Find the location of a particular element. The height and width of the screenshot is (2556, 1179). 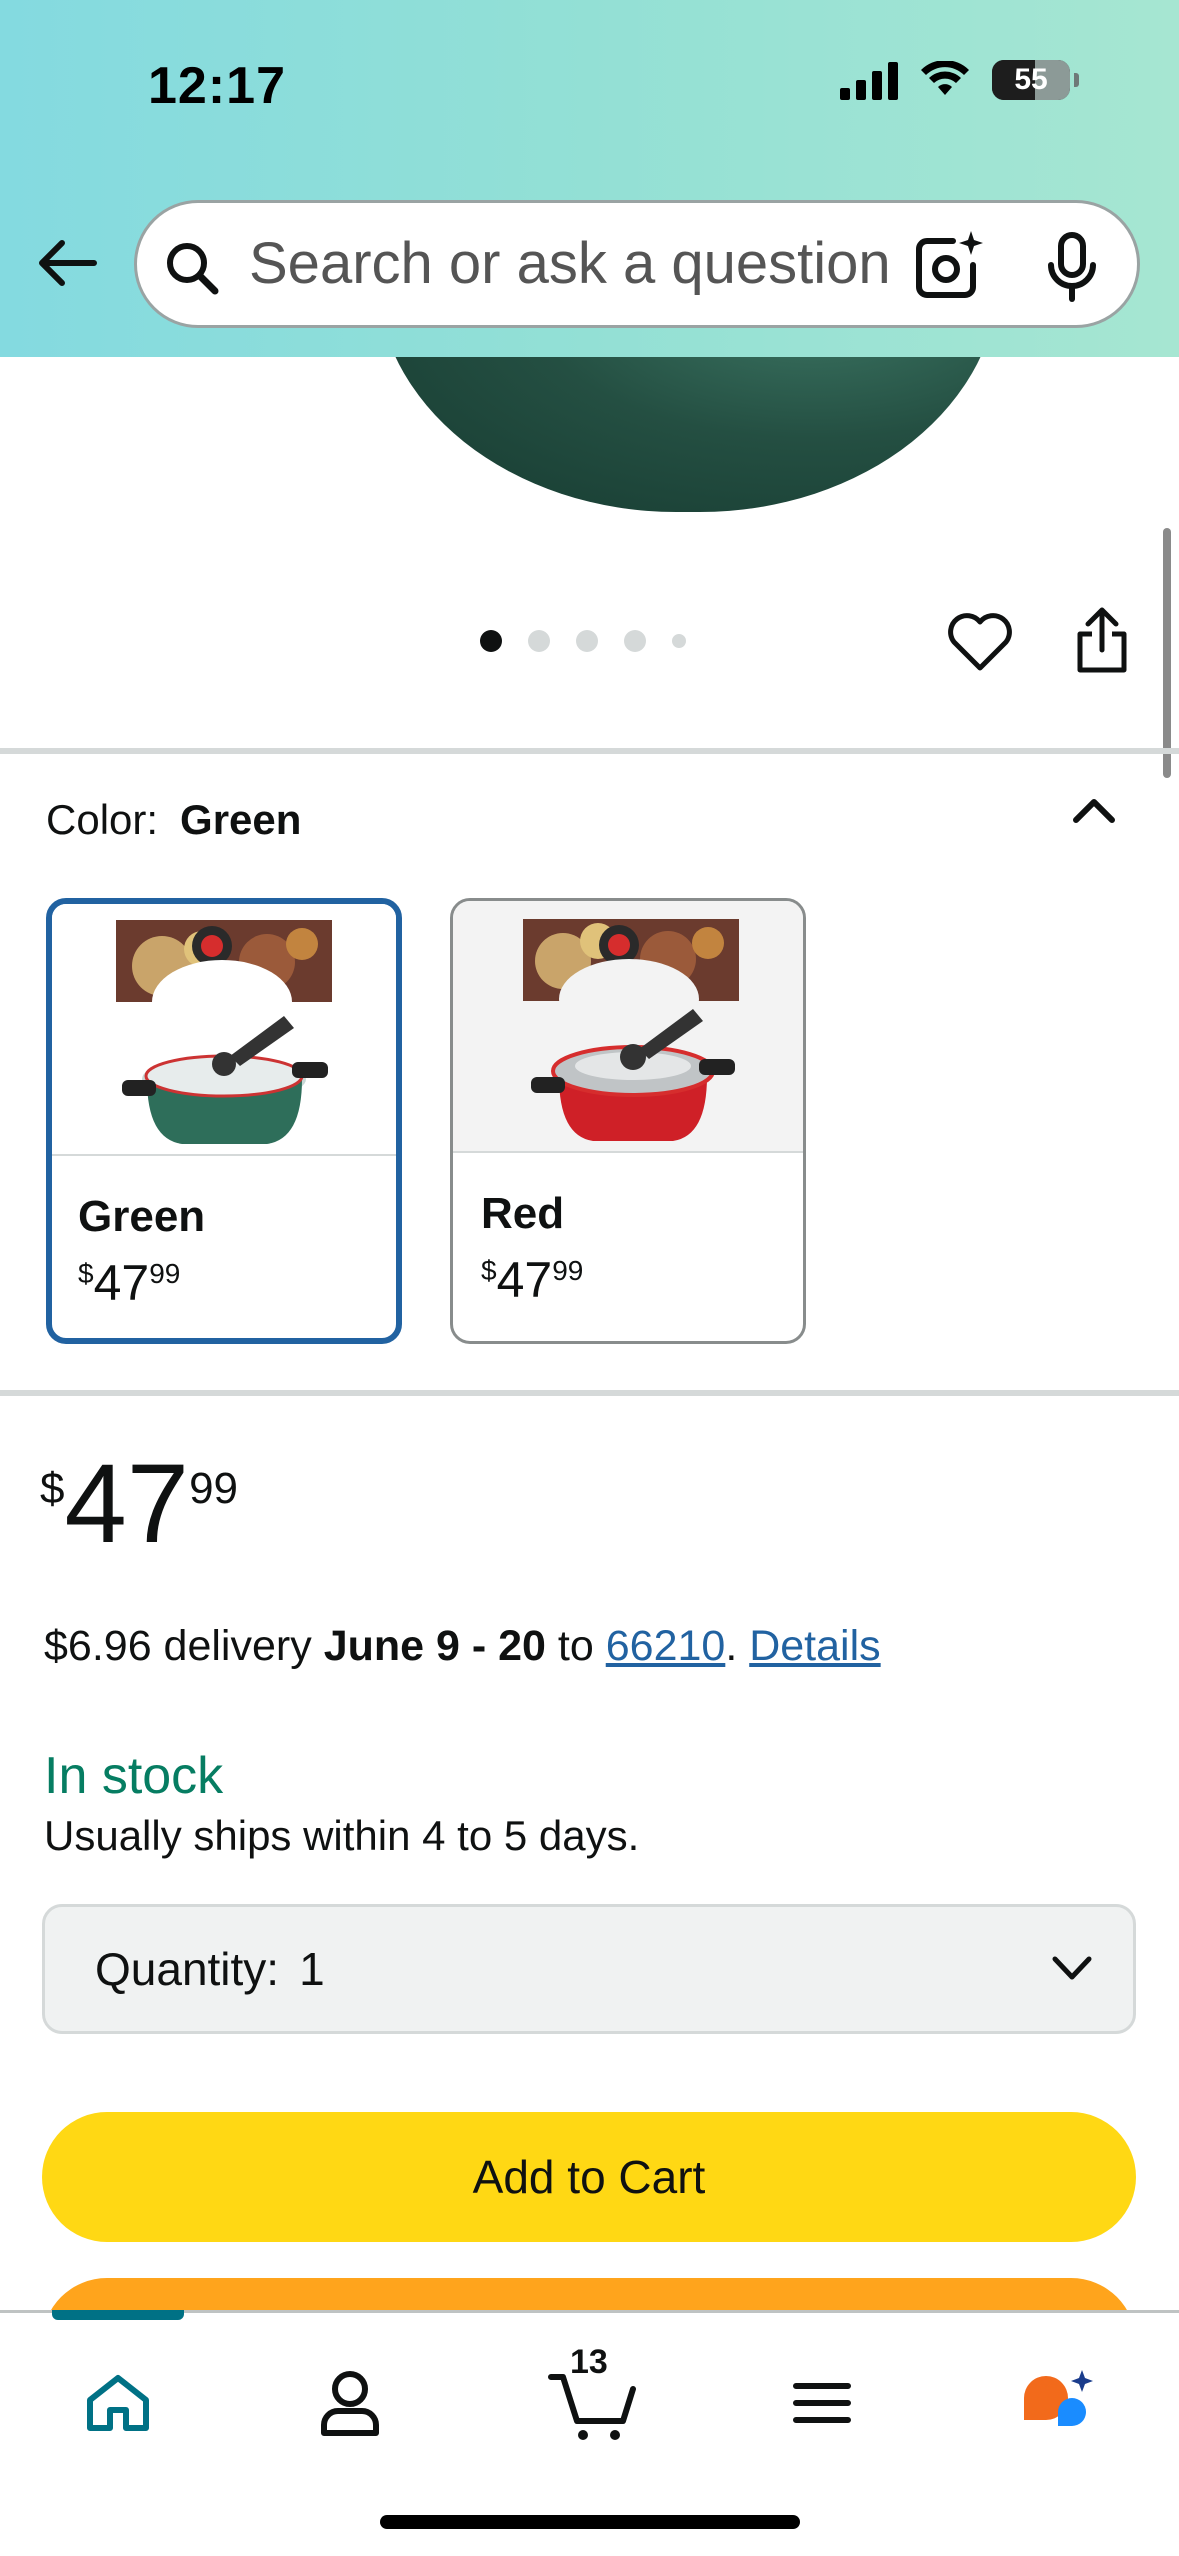

status-icons: 55 is located at coordinates (959, 80).